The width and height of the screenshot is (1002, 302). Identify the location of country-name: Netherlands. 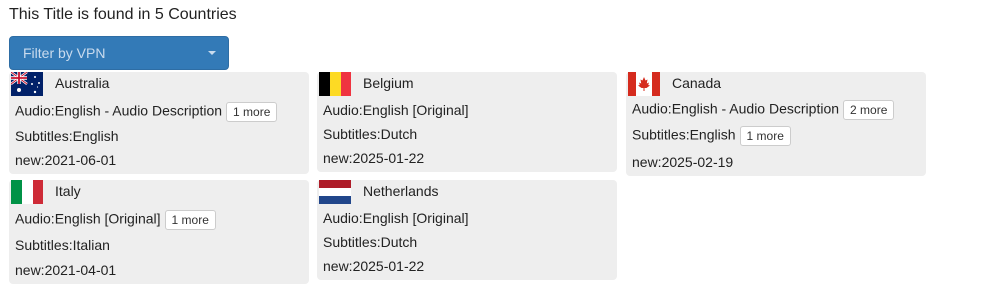
(401, 191).